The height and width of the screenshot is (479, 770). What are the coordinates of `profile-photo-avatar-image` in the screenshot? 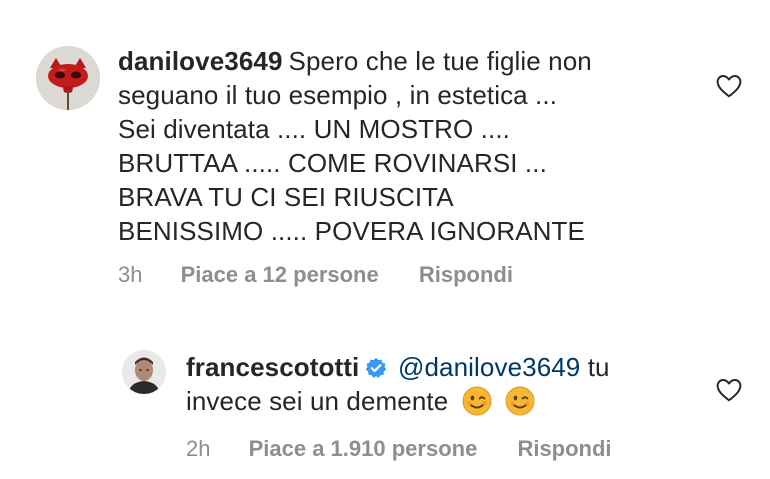 It's located at (144, 372).